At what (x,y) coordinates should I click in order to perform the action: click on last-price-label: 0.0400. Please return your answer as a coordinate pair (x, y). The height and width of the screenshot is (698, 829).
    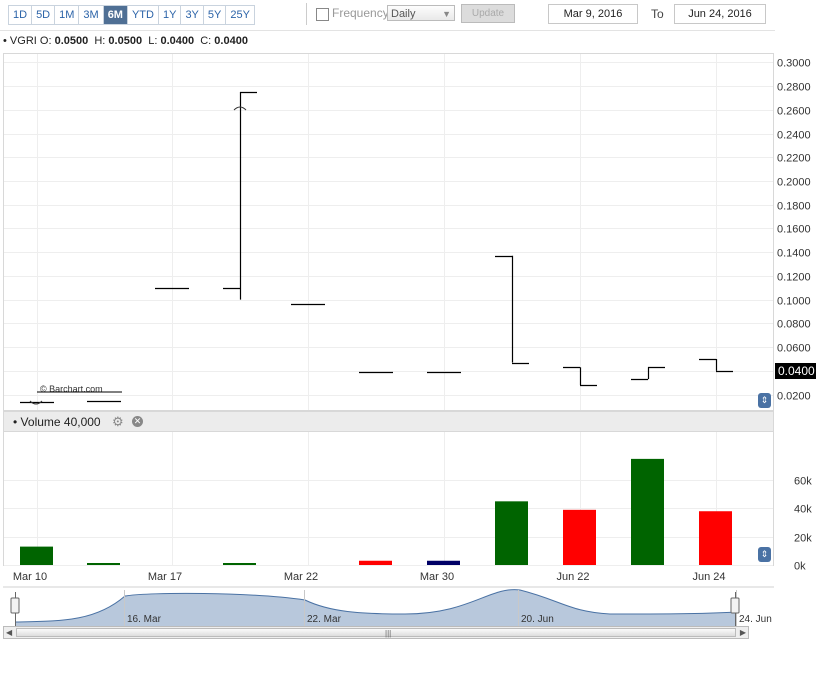
    Looking at the image, I should click on (795, 371).